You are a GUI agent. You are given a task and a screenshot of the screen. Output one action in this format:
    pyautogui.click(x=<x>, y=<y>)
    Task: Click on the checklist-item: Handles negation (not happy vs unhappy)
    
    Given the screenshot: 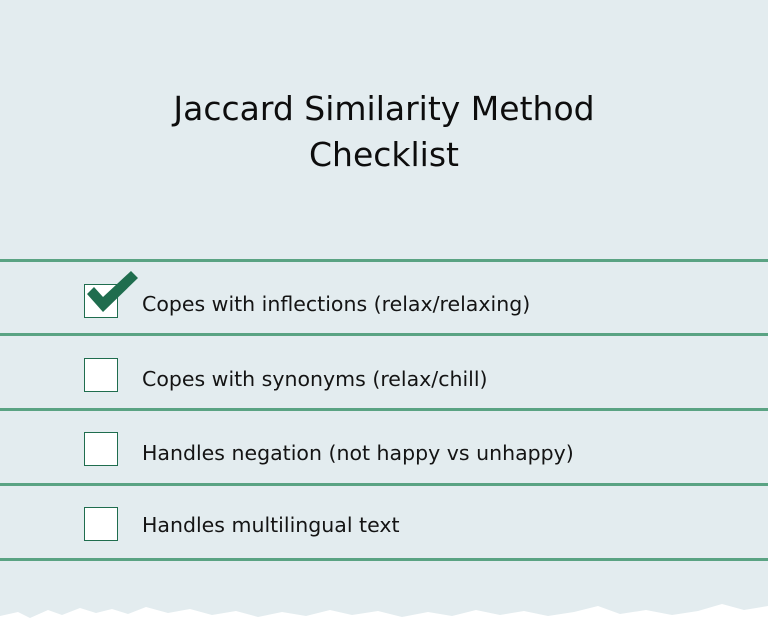 What is the action you would take?
    pyautogui.click(x=384, y=447)
    